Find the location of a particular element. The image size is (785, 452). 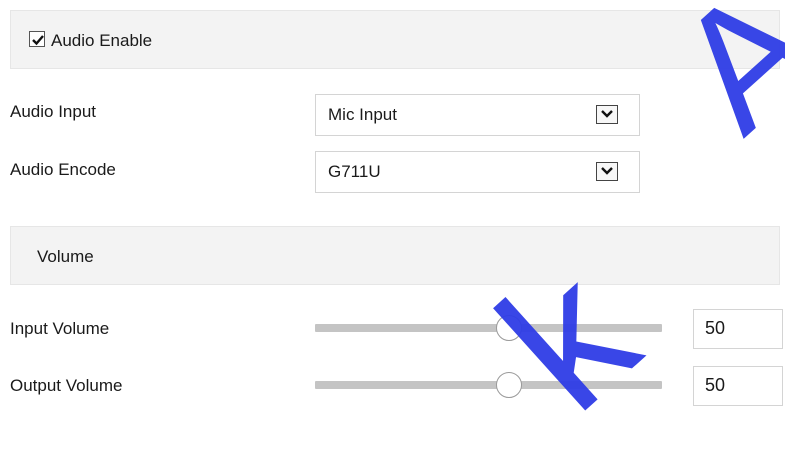

audio-enable-checkbox is located at coordinates (37, 39).